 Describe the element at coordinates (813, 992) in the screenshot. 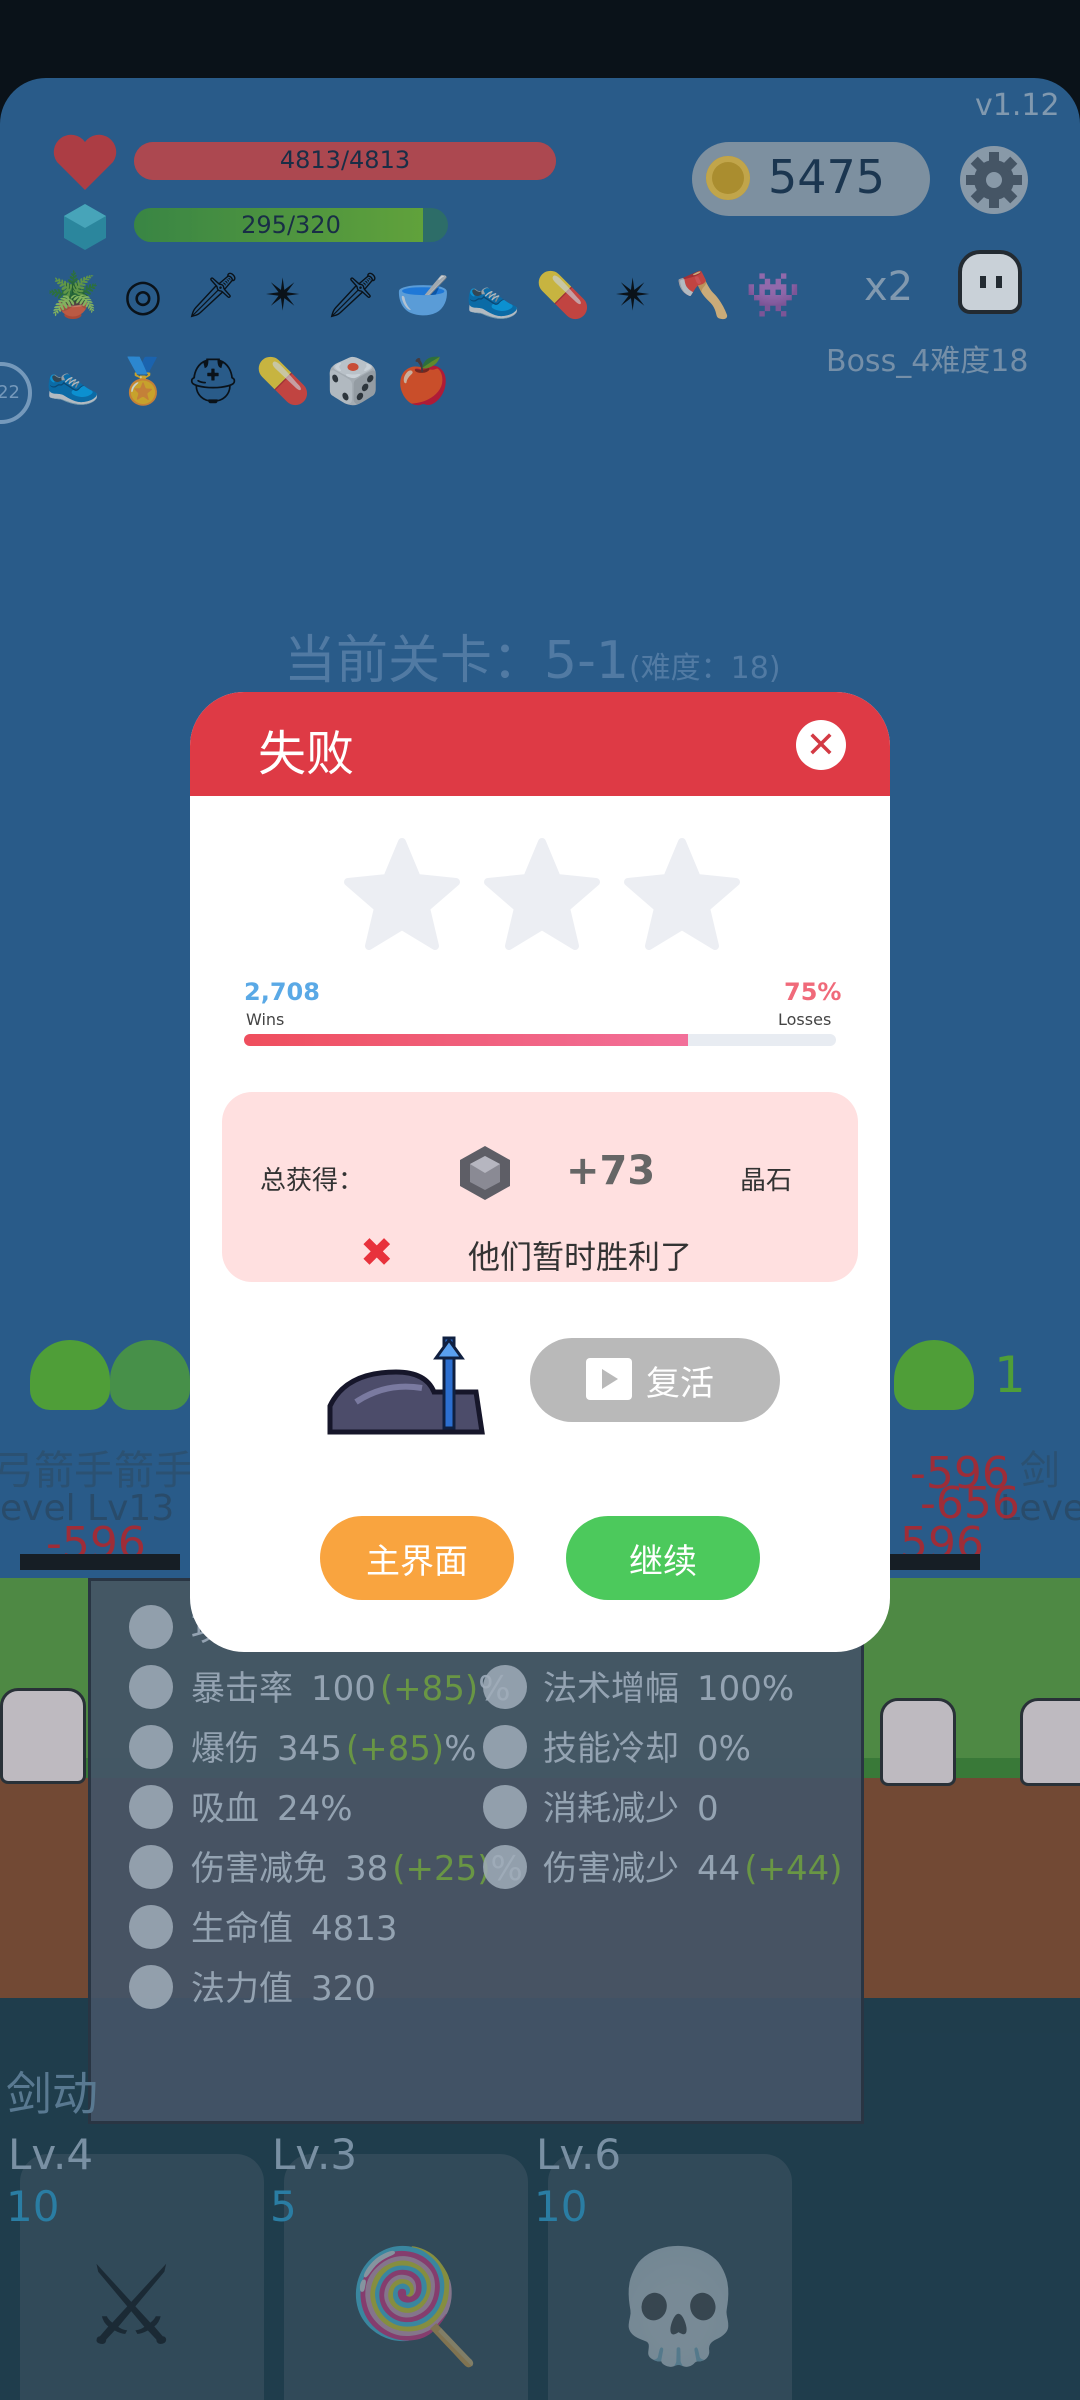

I see `losses-value: 75%` at that location.